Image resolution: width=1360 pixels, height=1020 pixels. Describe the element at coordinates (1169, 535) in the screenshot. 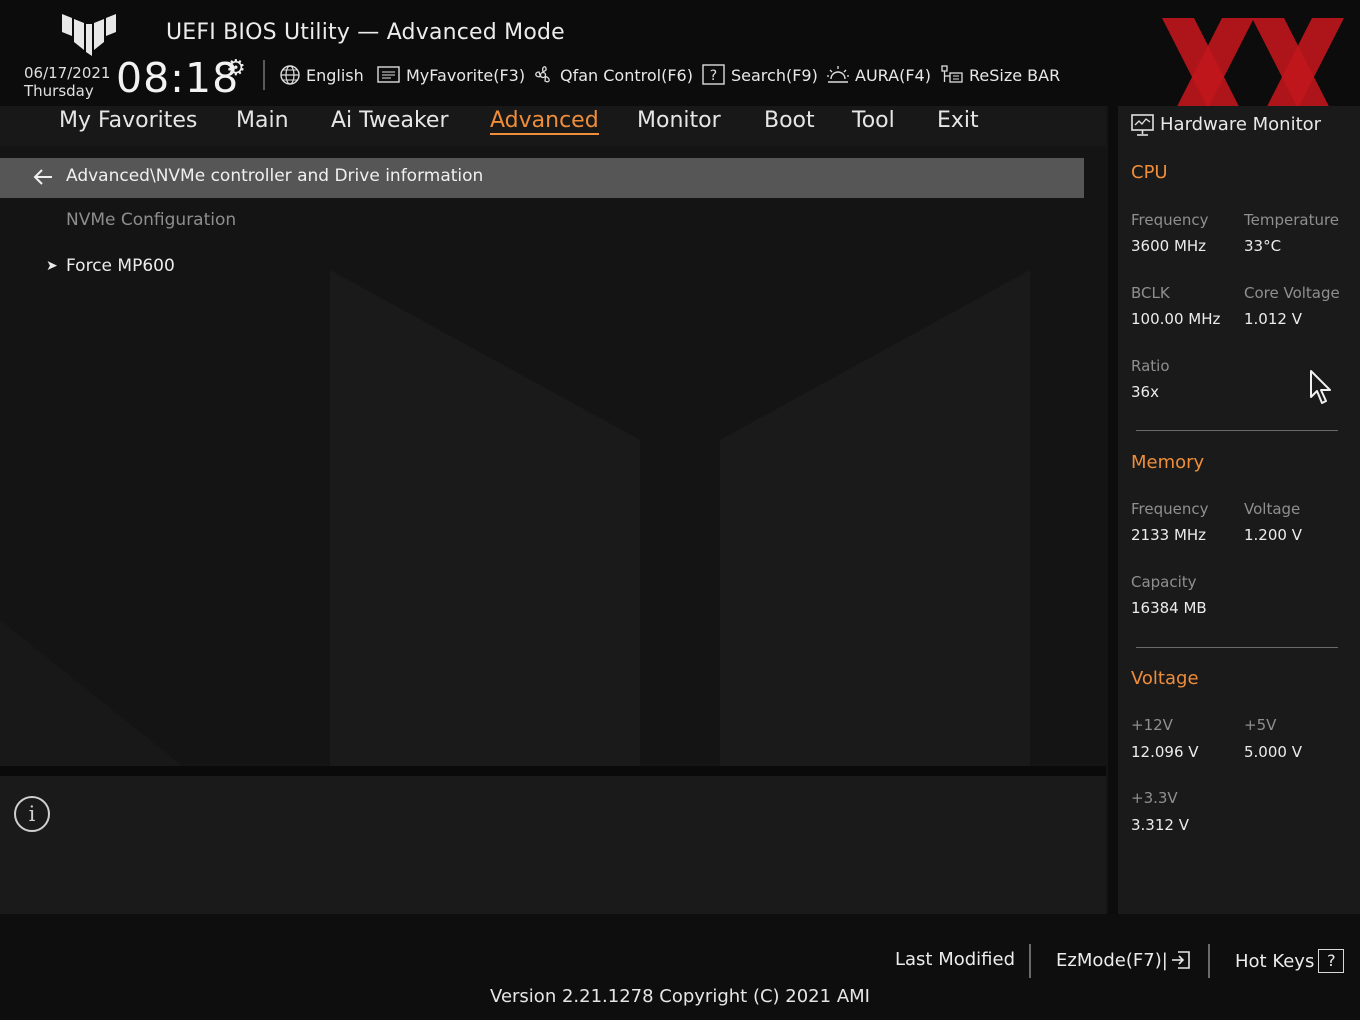

I see `memory-frequency-value: 2133 MHz` at that location.